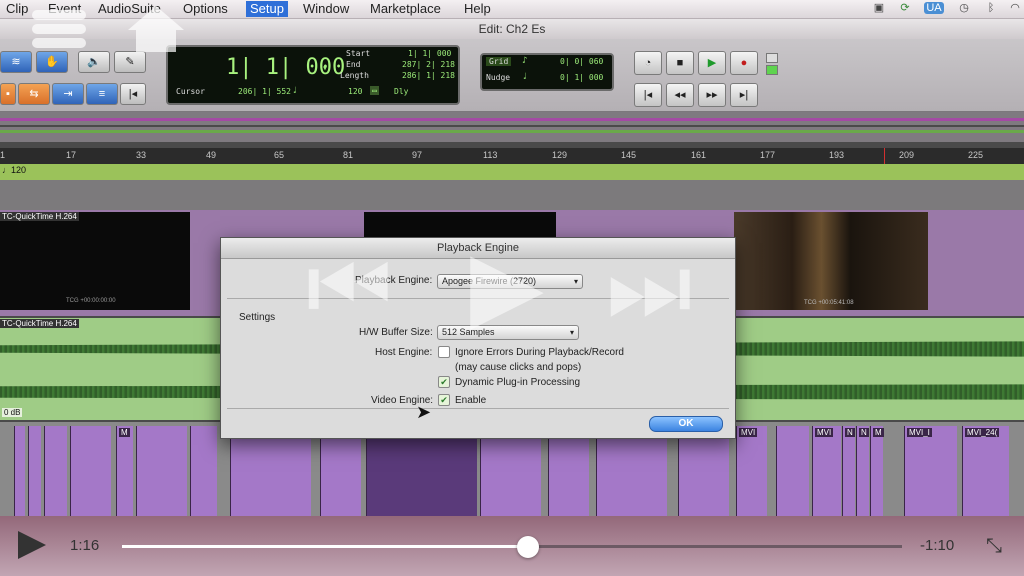 The image size is (1024, 576). What do you see at coordinates (905, 8) in the screenshot?
I see `sync-icon: ⟳` at bounding box center [905, 8].